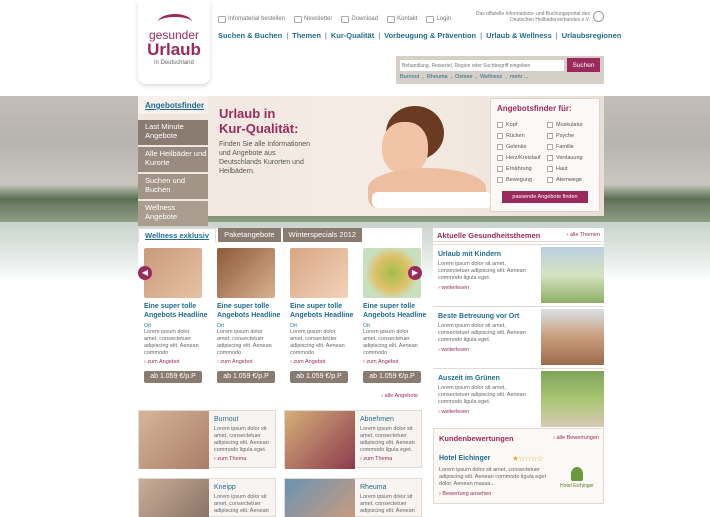 Image resolution: width=710 pixels, height=517 pixels. Describe the element at coordinates (572, 157) in the screenshot. I see `finder-option: Verdauung` at that location.